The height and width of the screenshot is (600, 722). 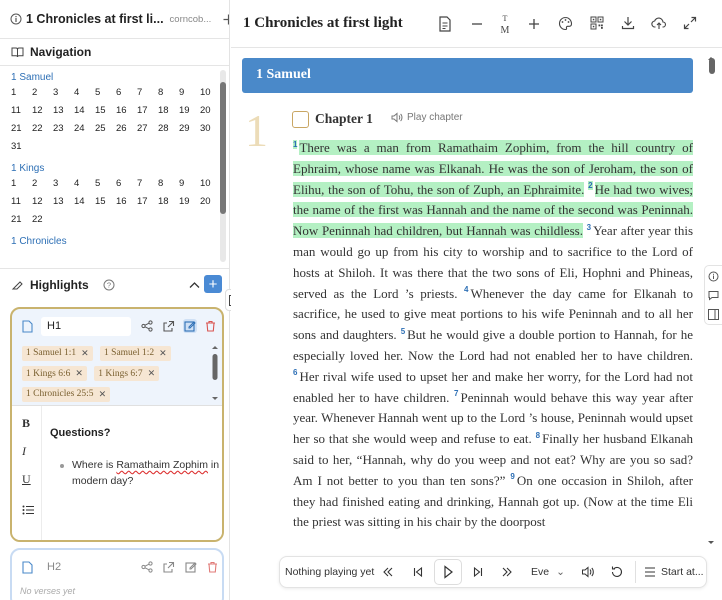 What do you see at coordinates (213, 284) in the screenshot?
I see `add-highlight-button: +` at bounding box center [213, 284].